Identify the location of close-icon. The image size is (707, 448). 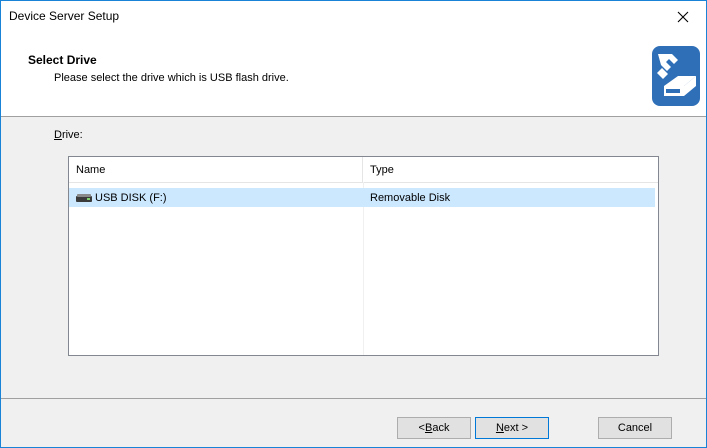
(683, 16).